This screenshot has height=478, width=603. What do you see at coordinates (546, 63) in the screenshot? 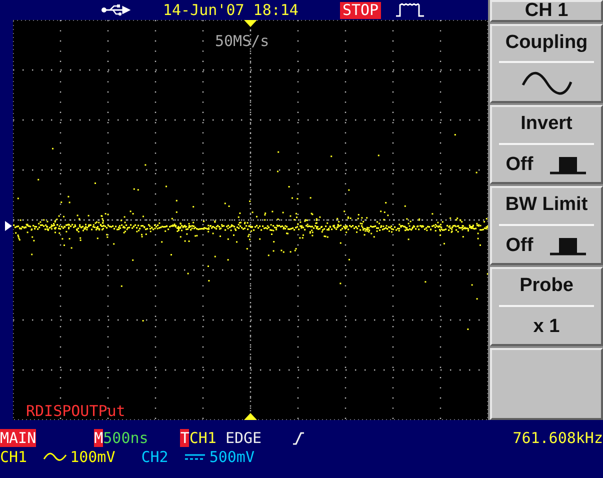
I see `menu-button: Coupling` at bounding box center [546, 63].